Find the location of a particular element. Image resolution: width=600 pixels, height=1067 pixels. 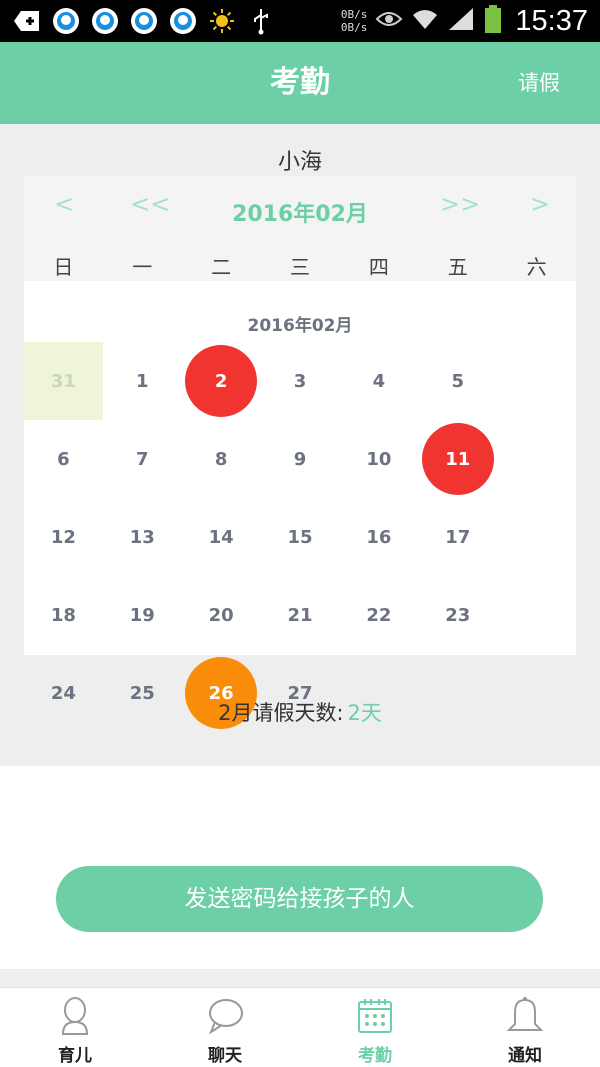

calendar-day-number: 12 is located at coordinates (63, 537).